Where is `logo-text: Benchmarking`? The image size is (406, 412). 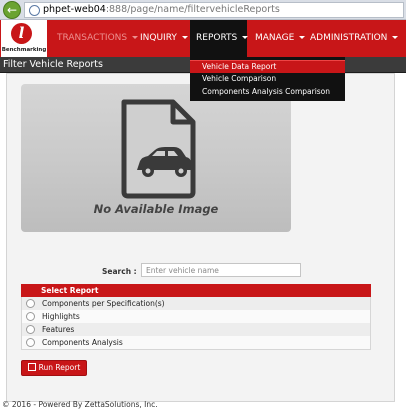
logo-text: Benchmarking is located at coordinates (24, 50).